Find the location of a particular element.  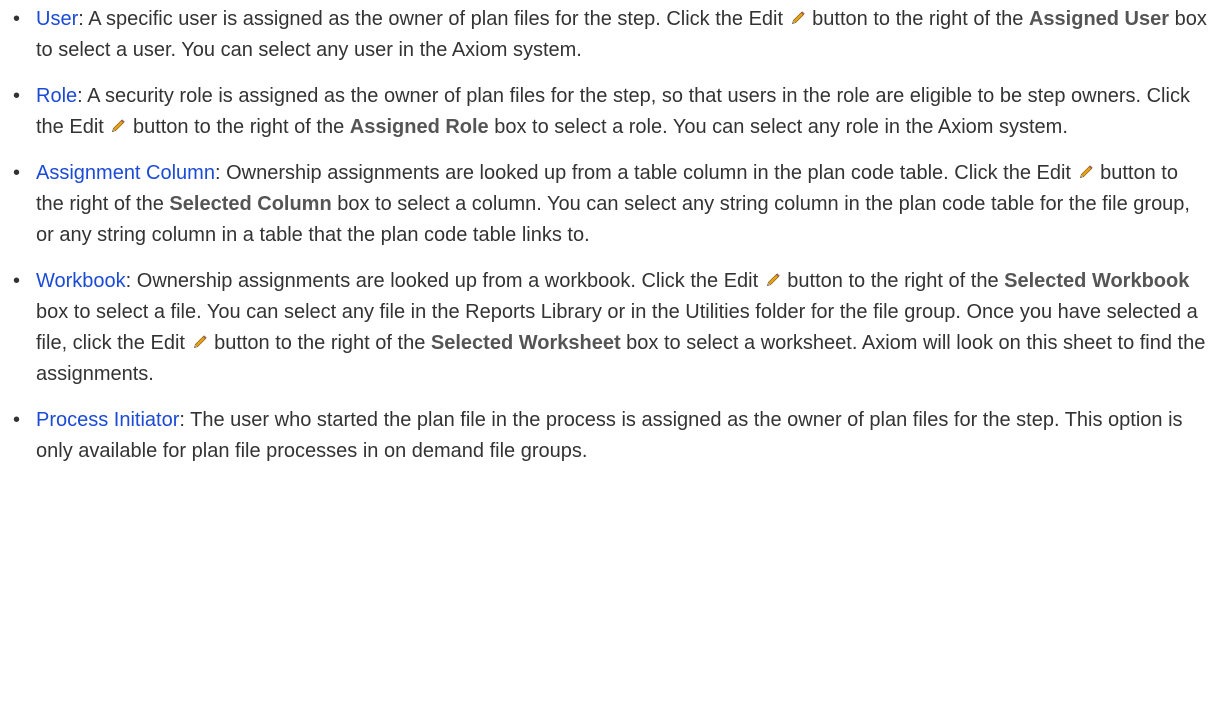

ui-field-label: Selected Worksheet is located at coordinates (525, 343).